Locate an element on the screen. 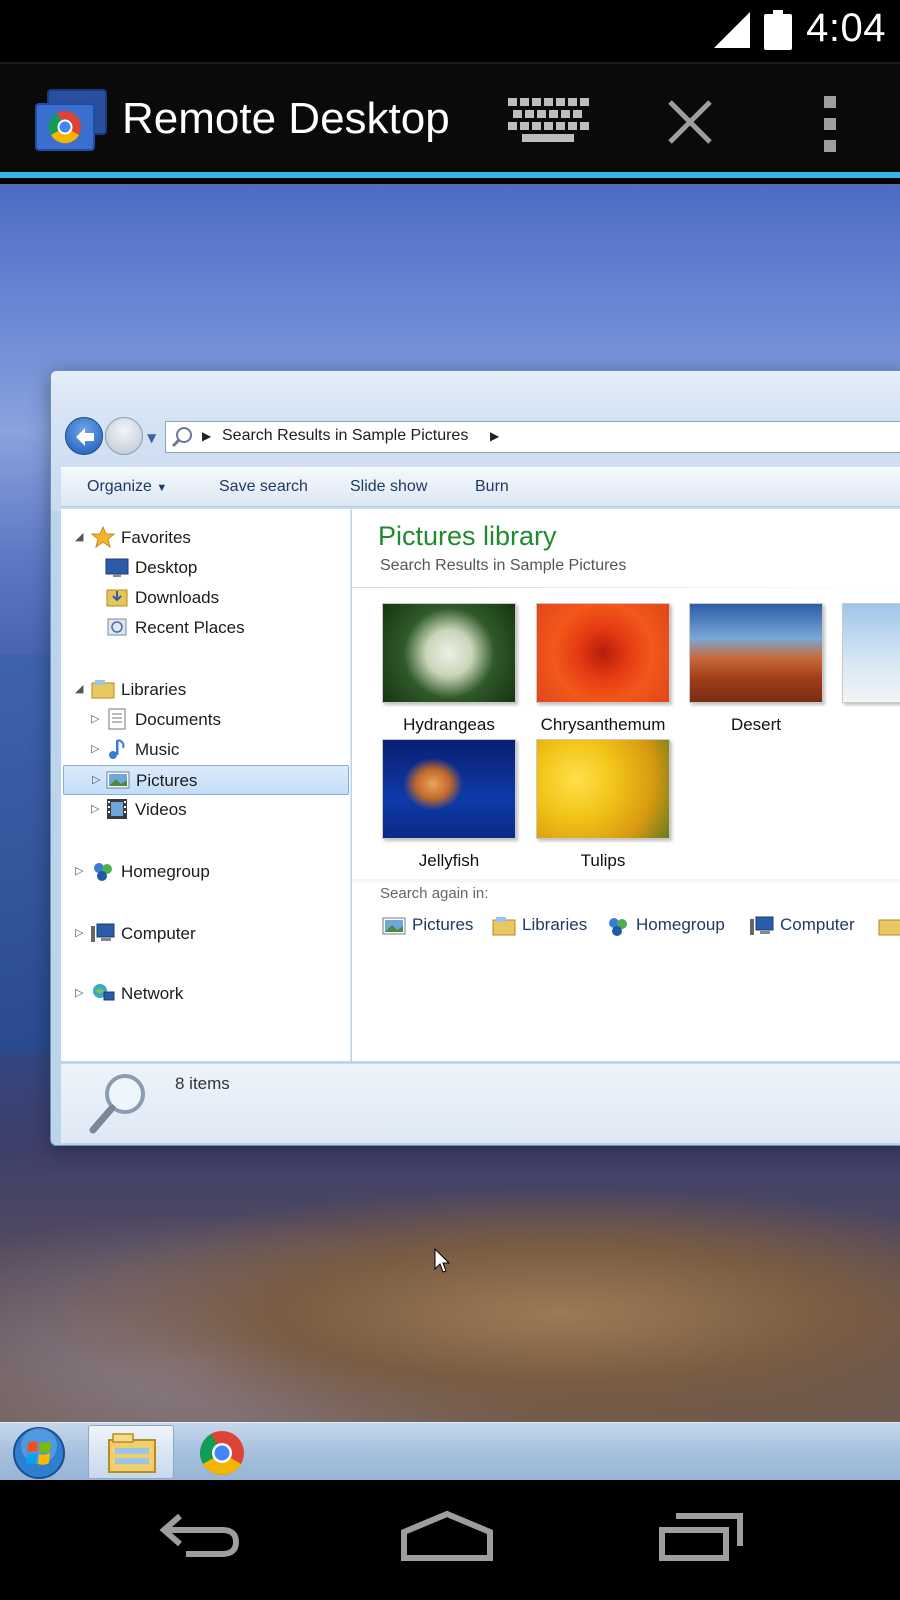 The image size is (900, 1600). nav-homegroup: ▷ Homegroup is located at coordinates (205, 872).